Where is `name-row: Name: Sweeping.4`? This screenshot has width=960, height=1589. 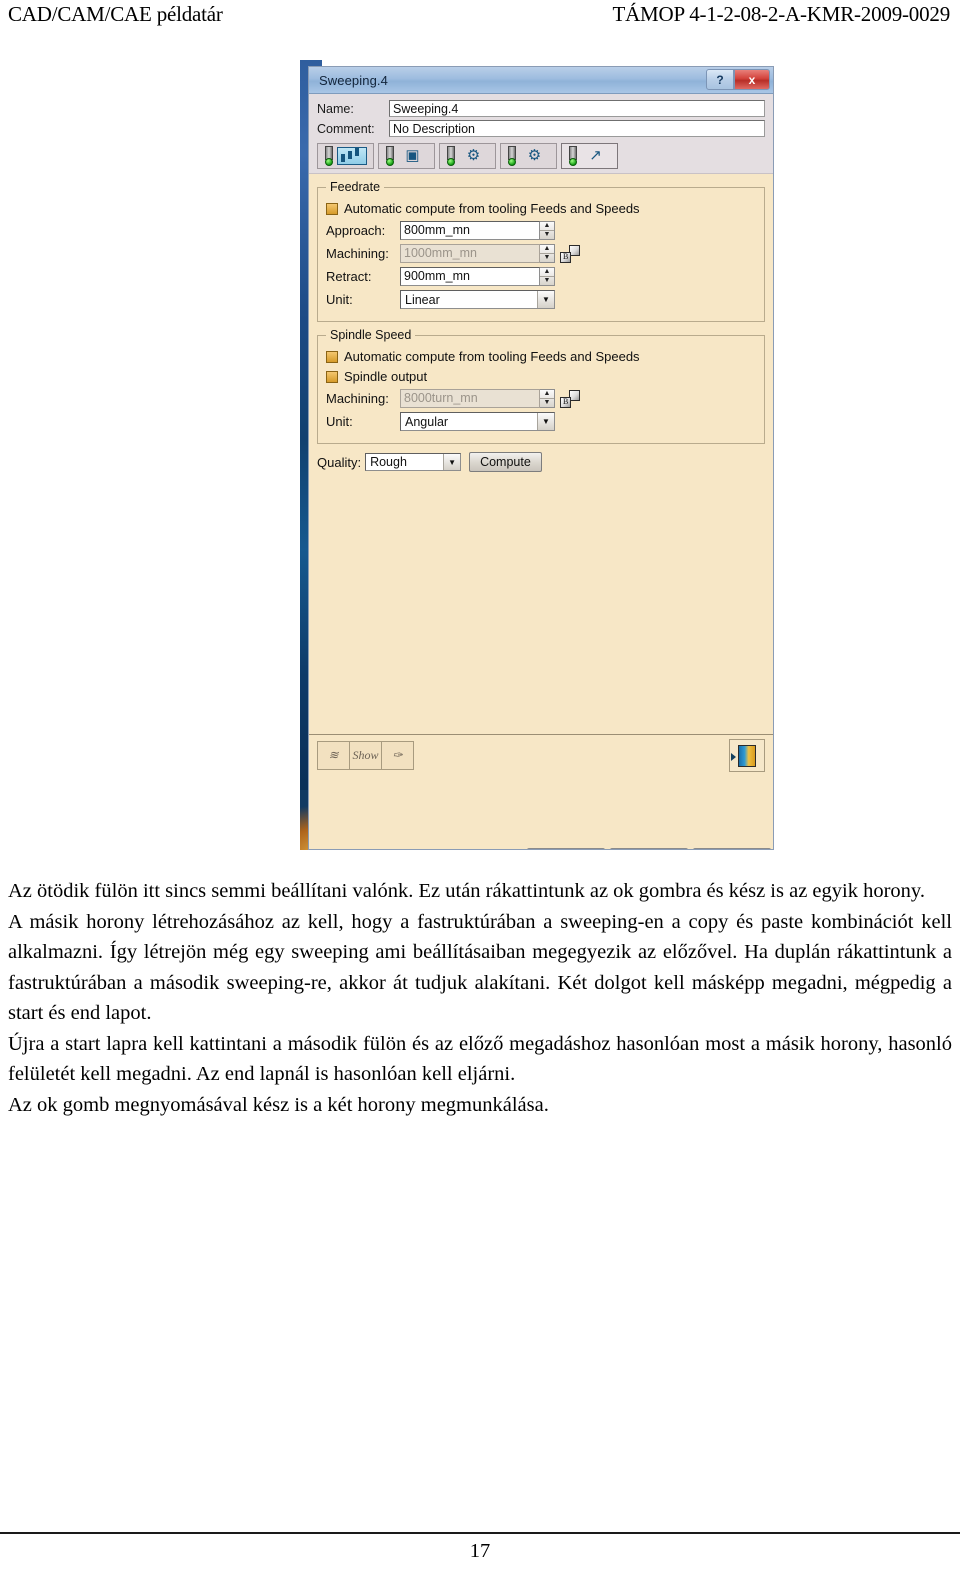
name-row: Name: Sweeping.4 is located at coordinates (541, 108).